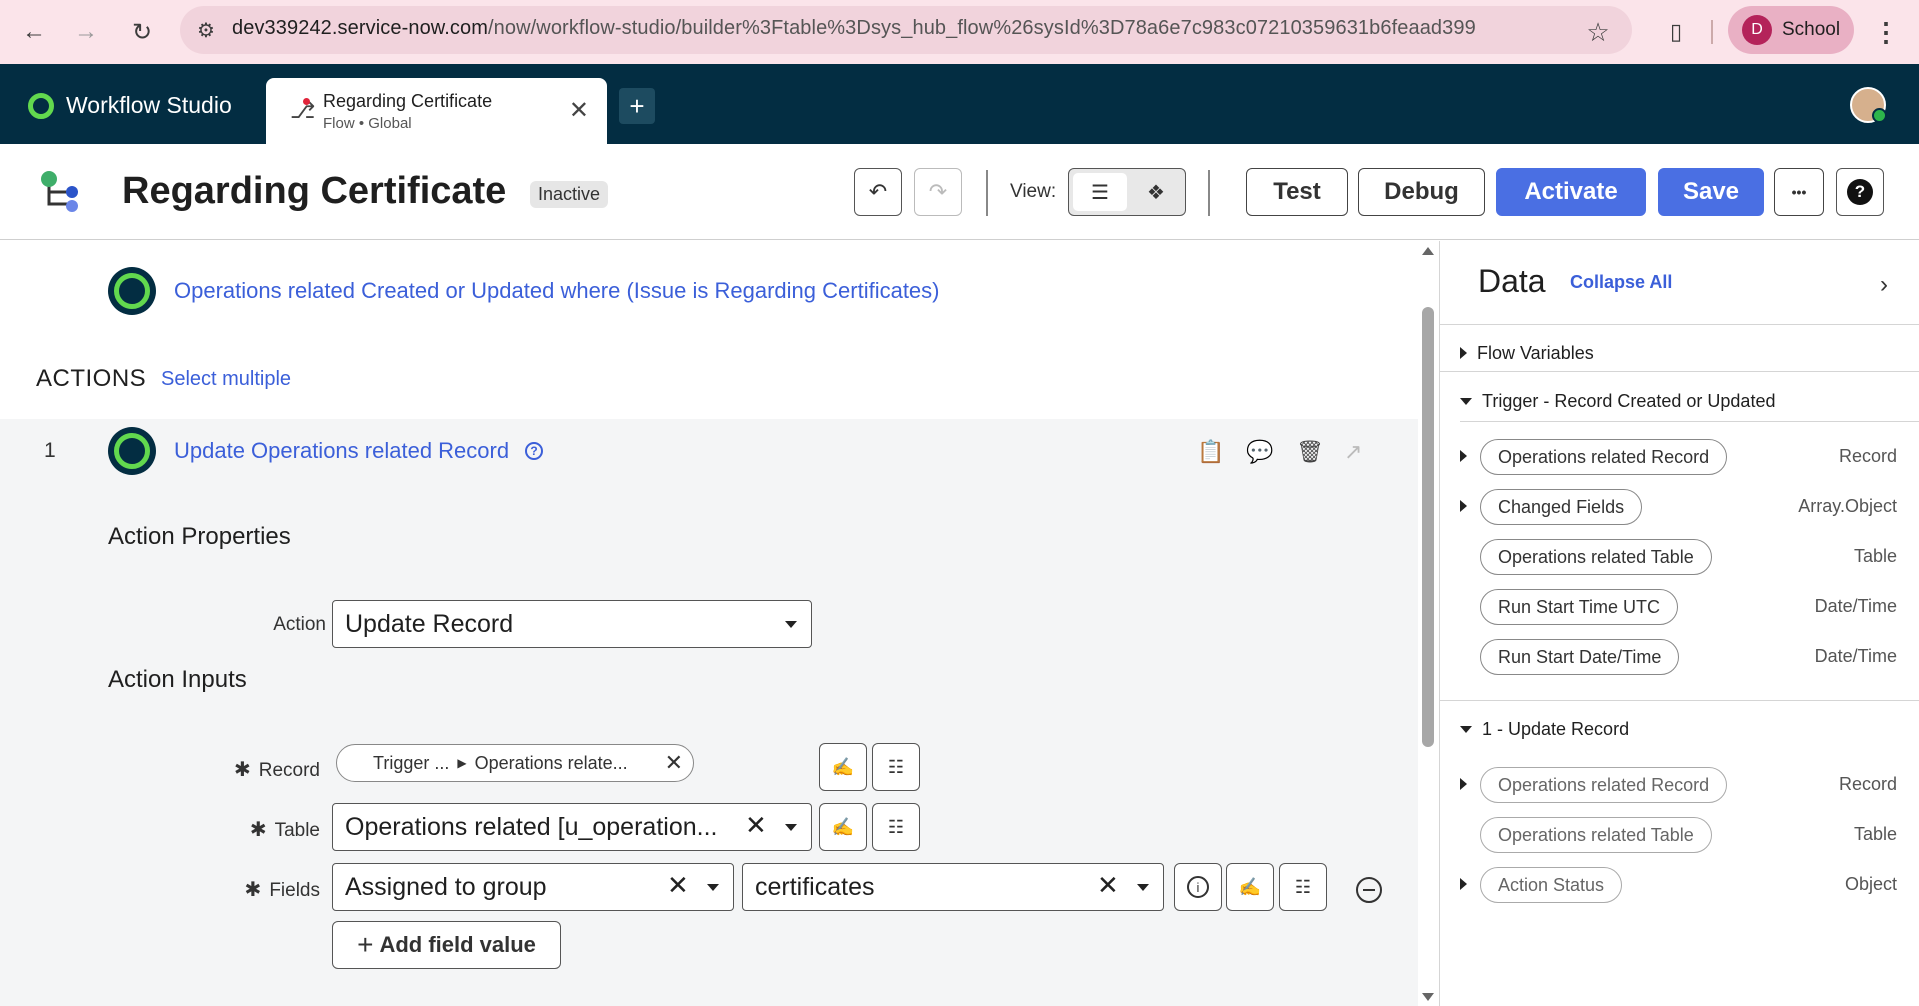  Describe the element at coordinates (1580, 657) in the screenshot. I see `data-pill: Run Start Date/Time` at that location.